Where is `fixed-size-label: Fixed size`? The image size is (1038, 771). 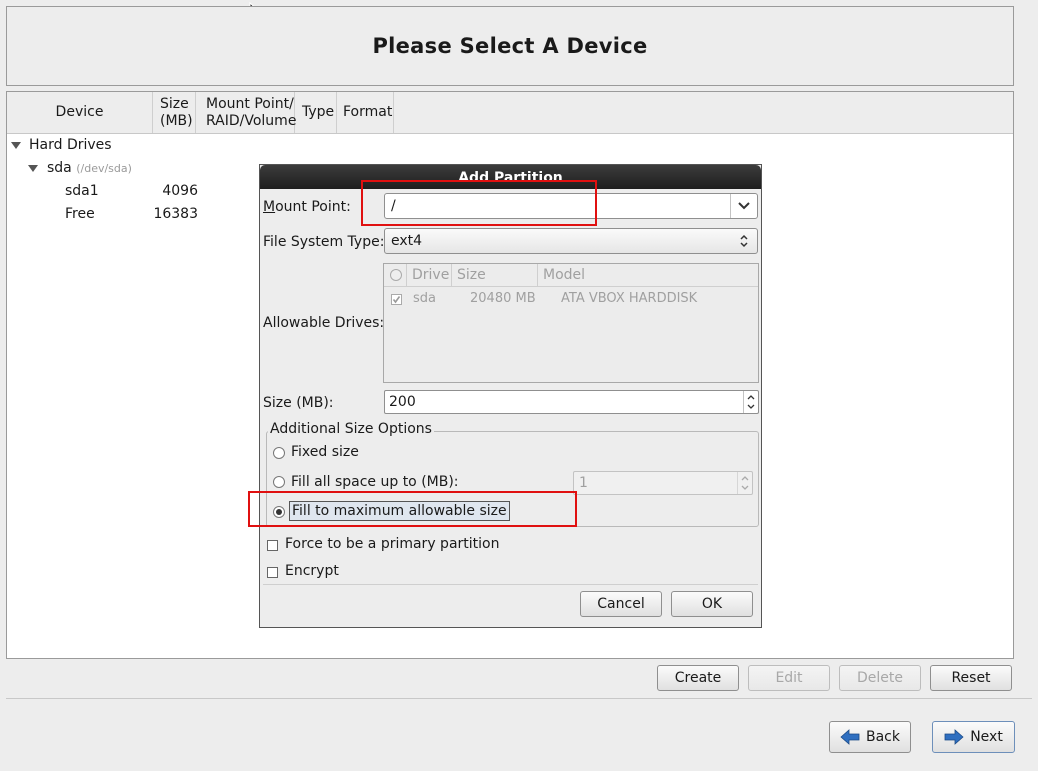
fixed-size-label: Fixed size is located at coordinates (325, 452).